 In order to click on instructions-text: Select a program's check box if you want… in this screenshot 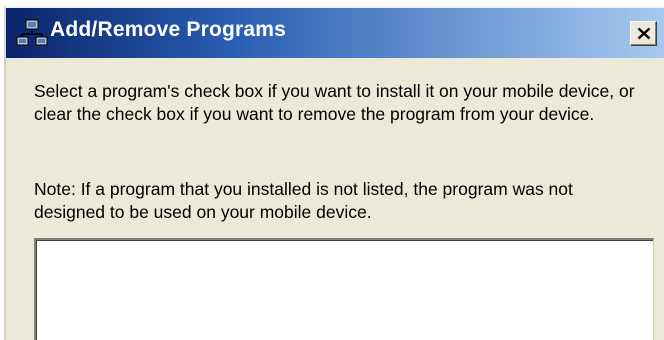, I will do `click(334, 102)`.